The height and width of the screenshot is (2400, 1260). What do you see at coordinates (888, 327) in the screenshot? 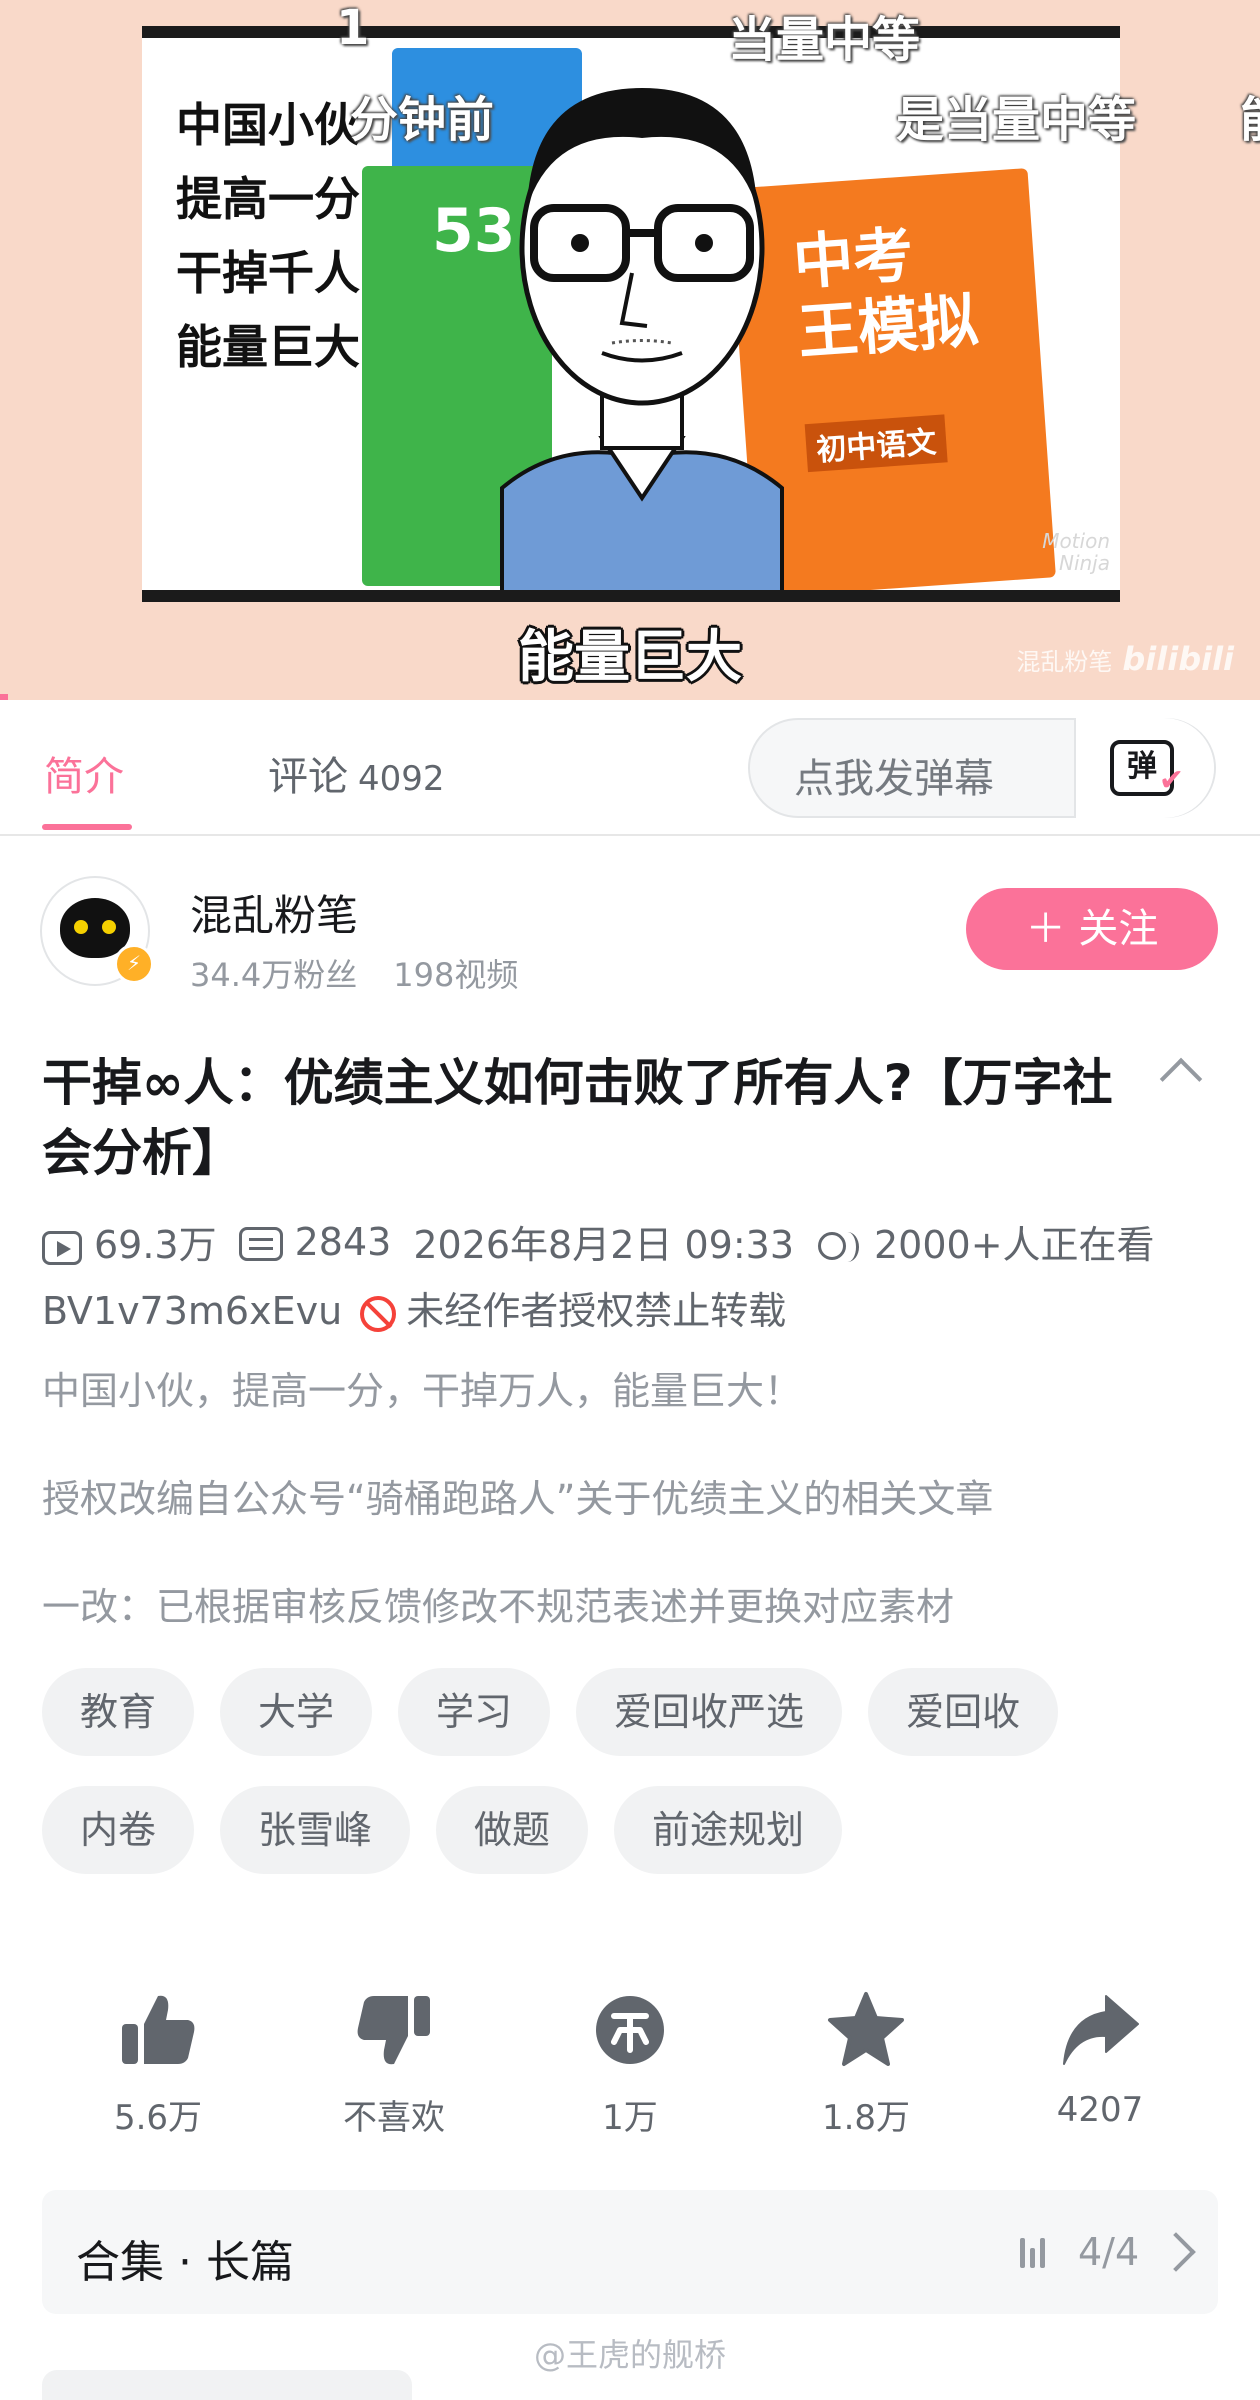
I see `book-orange-sub: 王模拟` at bounding box center [888, 327].